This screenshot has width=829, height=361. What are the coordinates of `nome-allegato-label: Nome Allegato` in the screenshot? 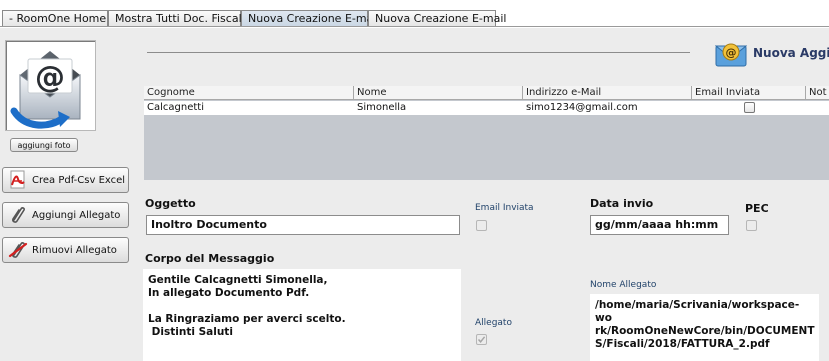 It's located at (623, 285).